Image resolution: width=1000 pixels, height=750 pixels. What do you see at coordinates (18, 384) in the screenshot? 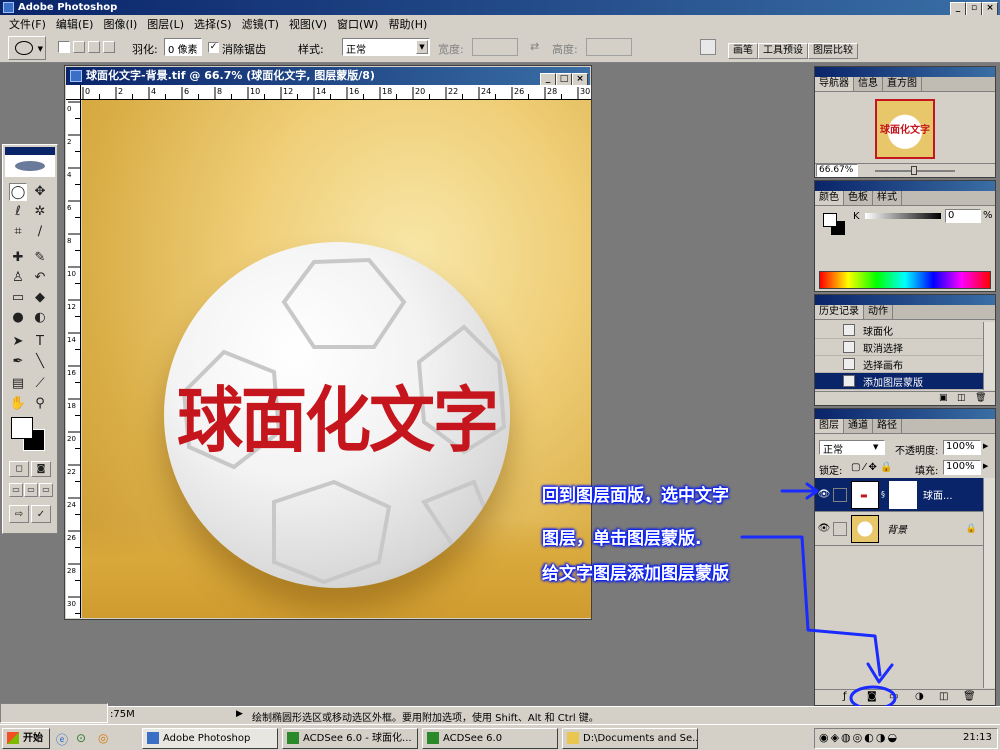
I see `notes-tool-icon: ▤` at bounding box center [18, 384].